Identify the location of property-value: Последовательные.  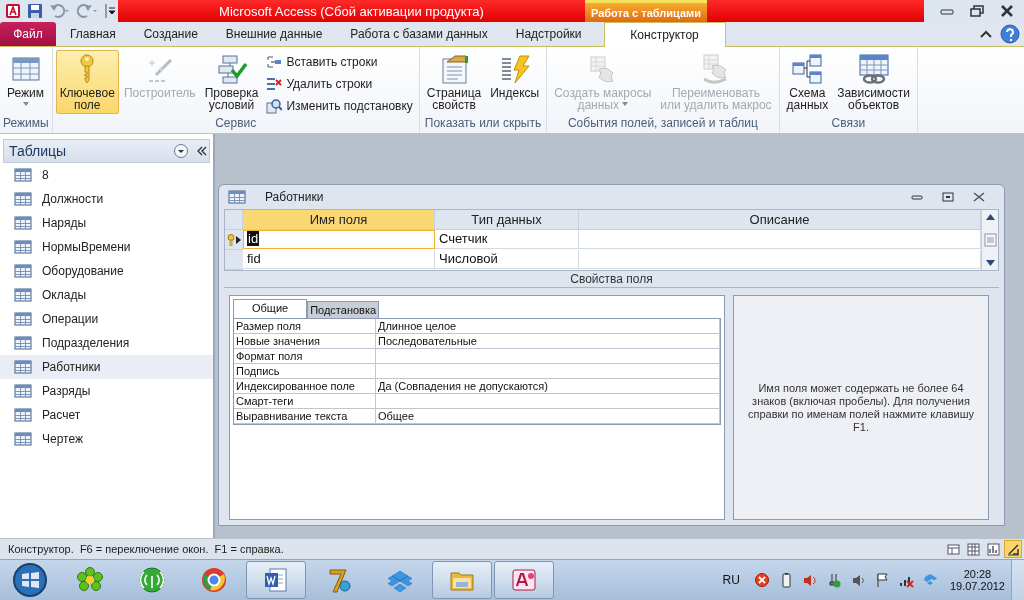
(548, 341).